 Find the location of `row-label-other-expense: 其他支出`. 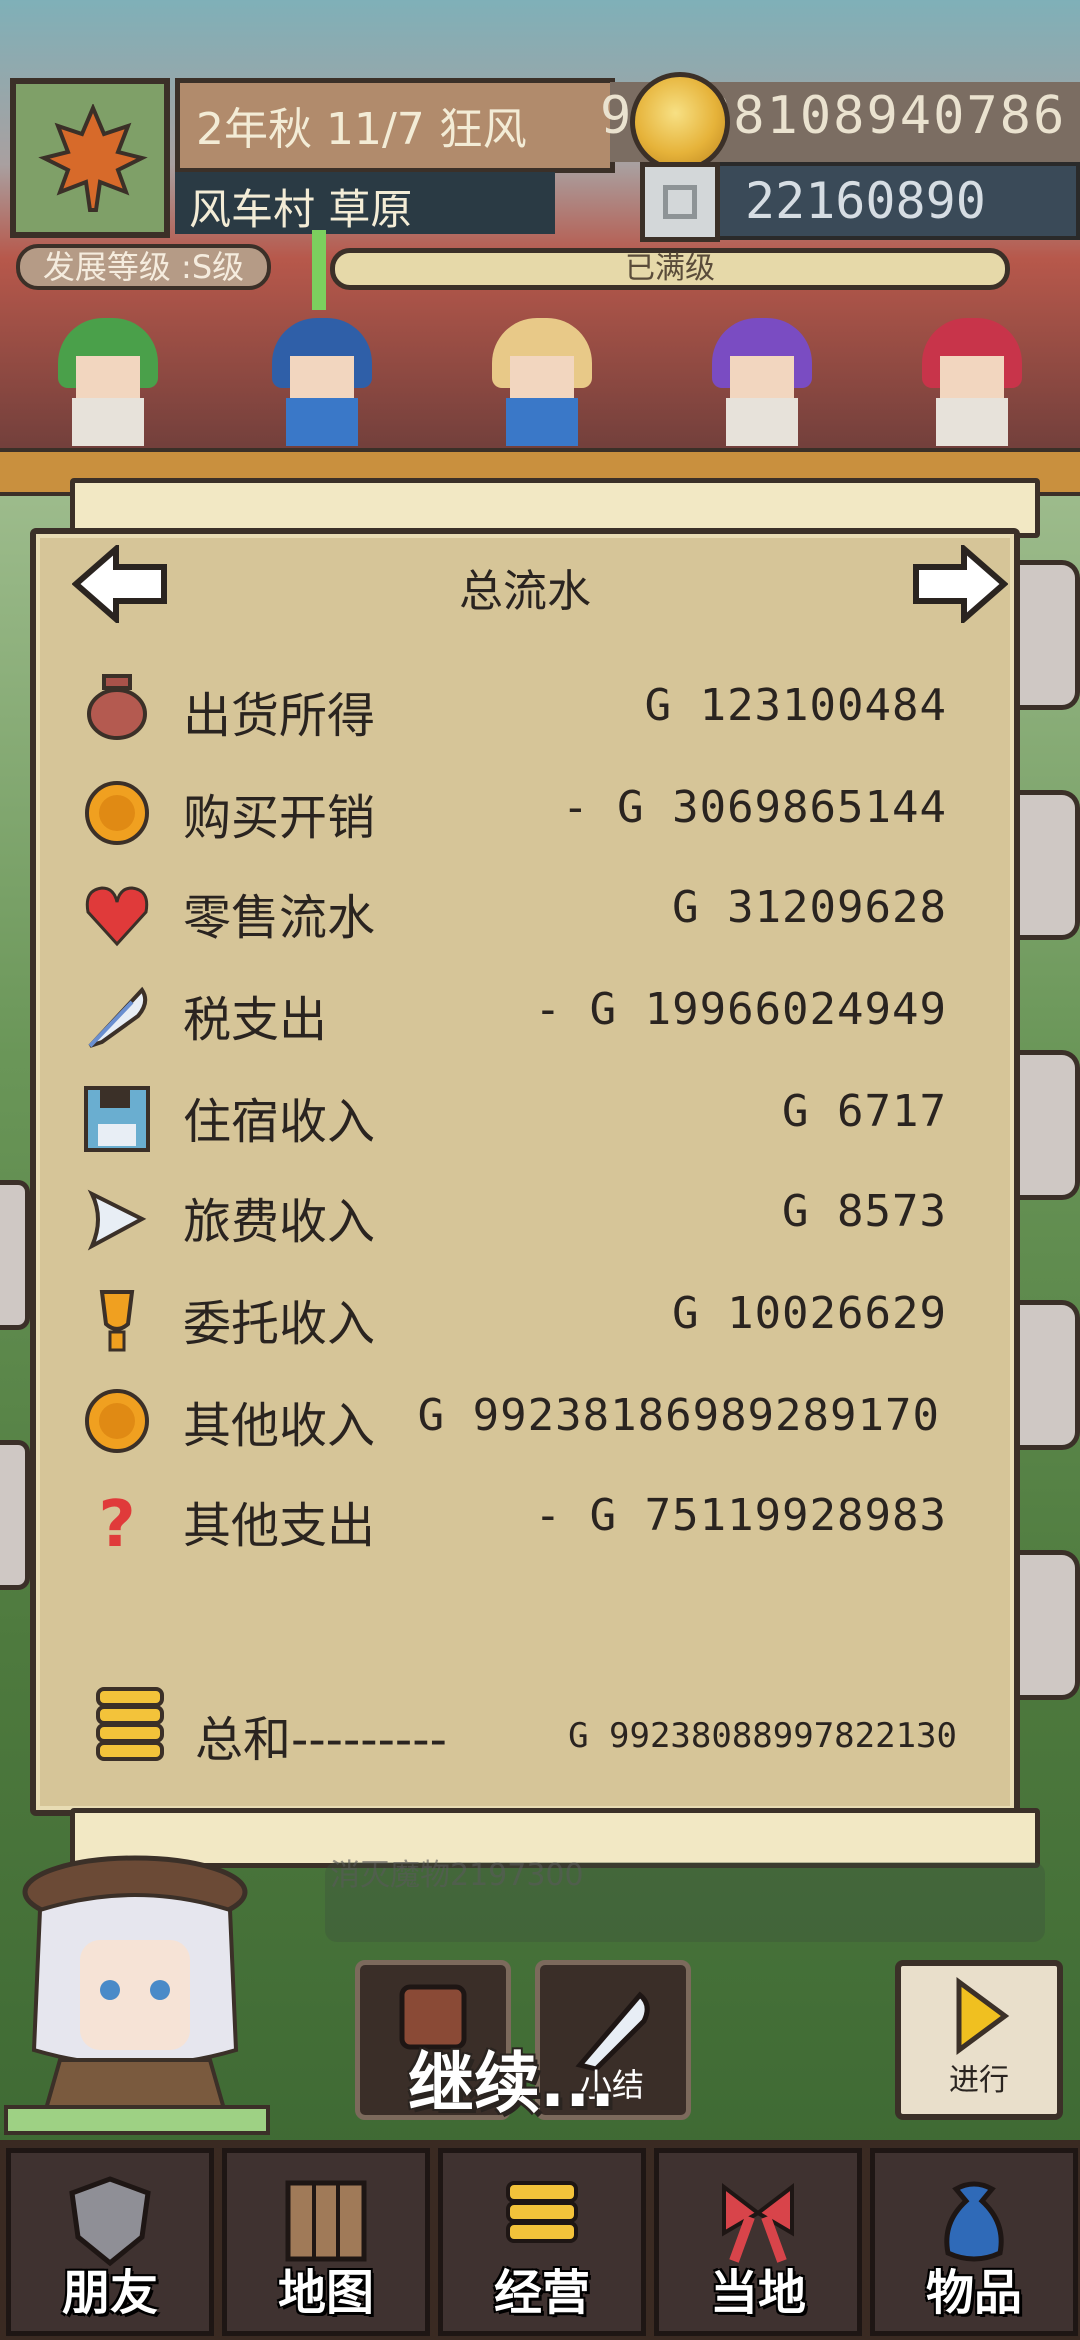

row-label-other-expense: 其他支出 is located at coordinates (279, 1526).